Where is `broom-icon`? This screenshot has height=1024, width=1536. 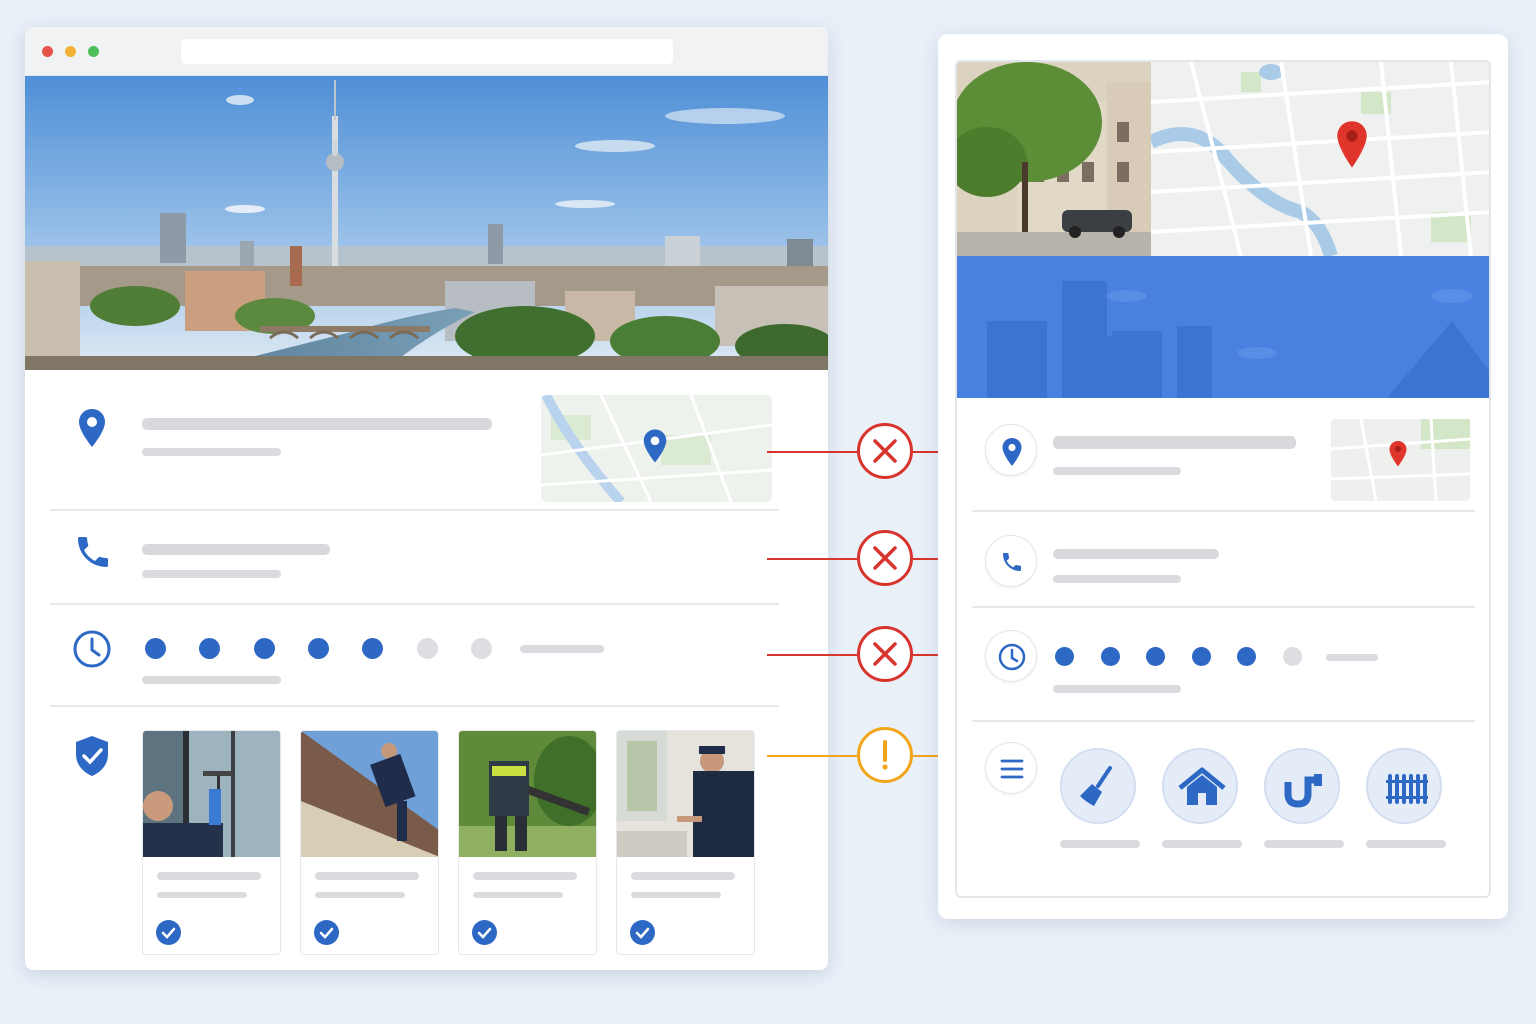 broom-icon is located at coordinates (1096, 786).